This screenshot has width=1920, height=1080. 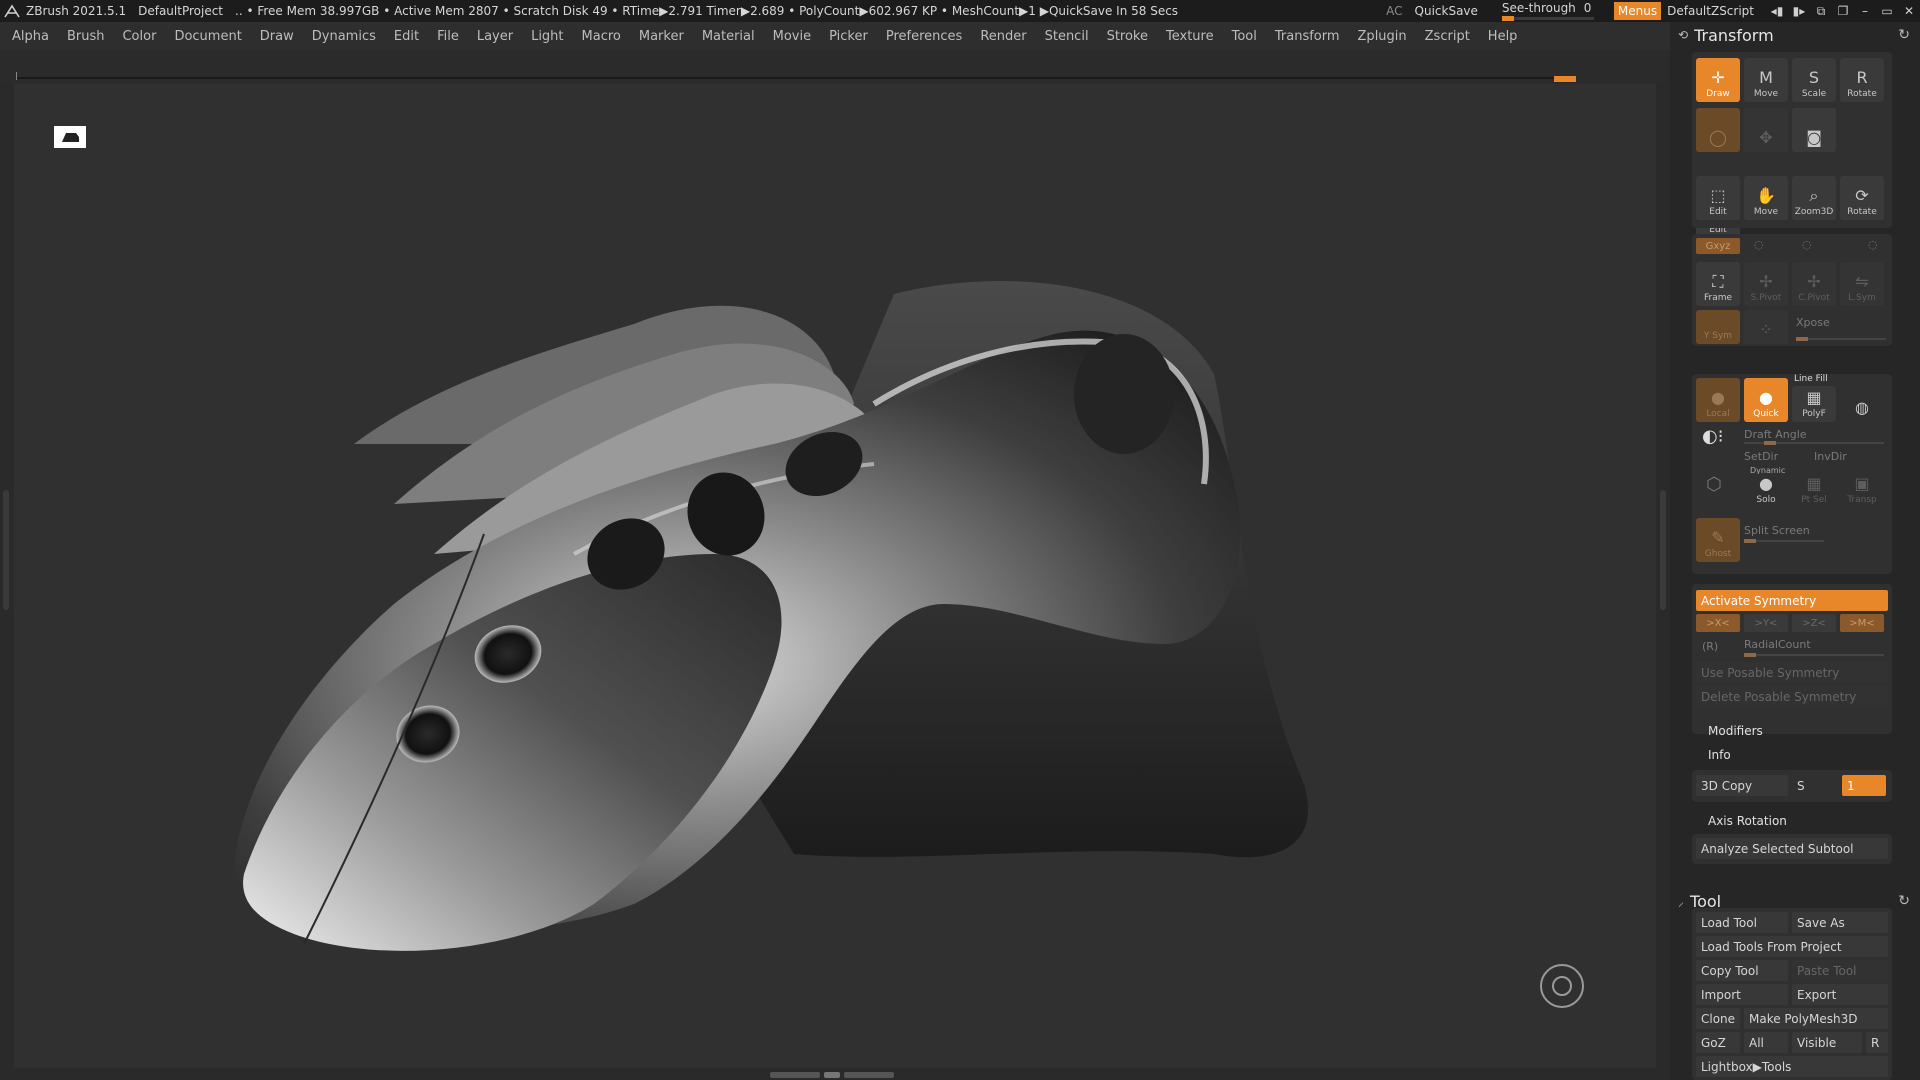 What do you see at coordinates (1814, 443) in the screenshot?
I see `draft-angle-slider` at bounding box center [1814, 443].